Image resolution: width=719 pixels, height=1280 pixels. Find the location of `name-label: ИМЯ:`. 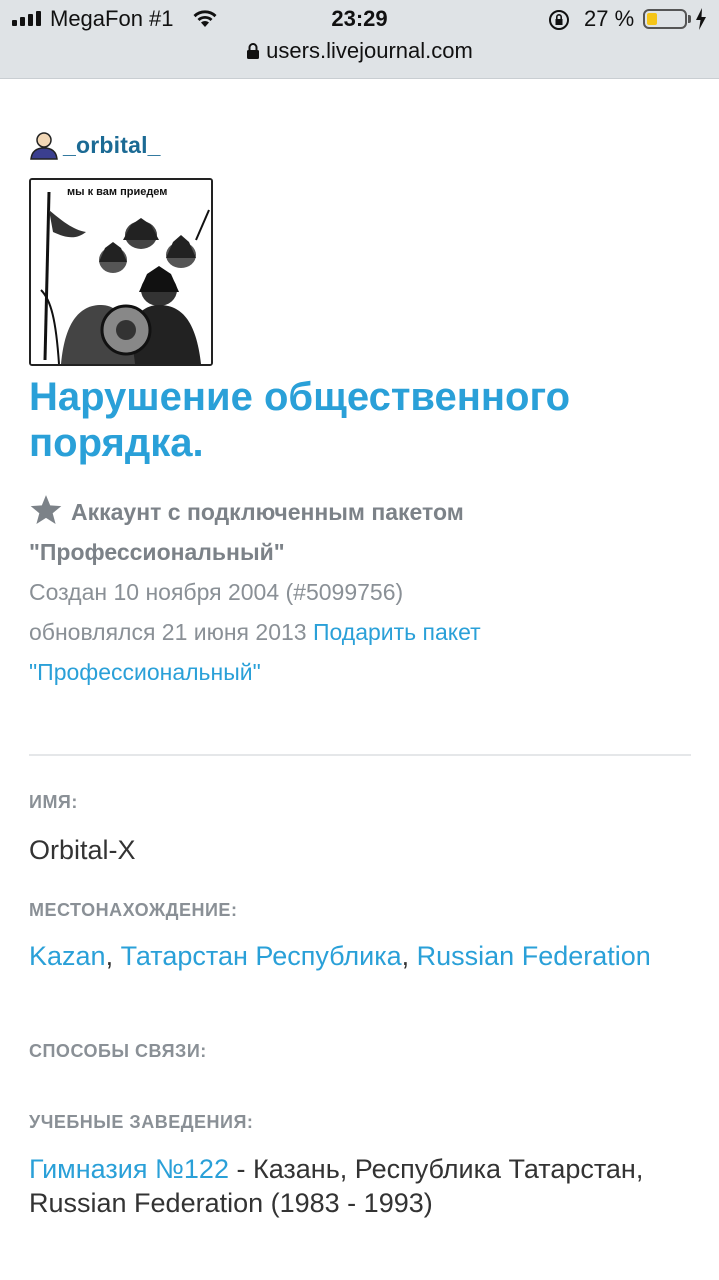

name-label: ИМЯ: is located at coordinates (53, 802).